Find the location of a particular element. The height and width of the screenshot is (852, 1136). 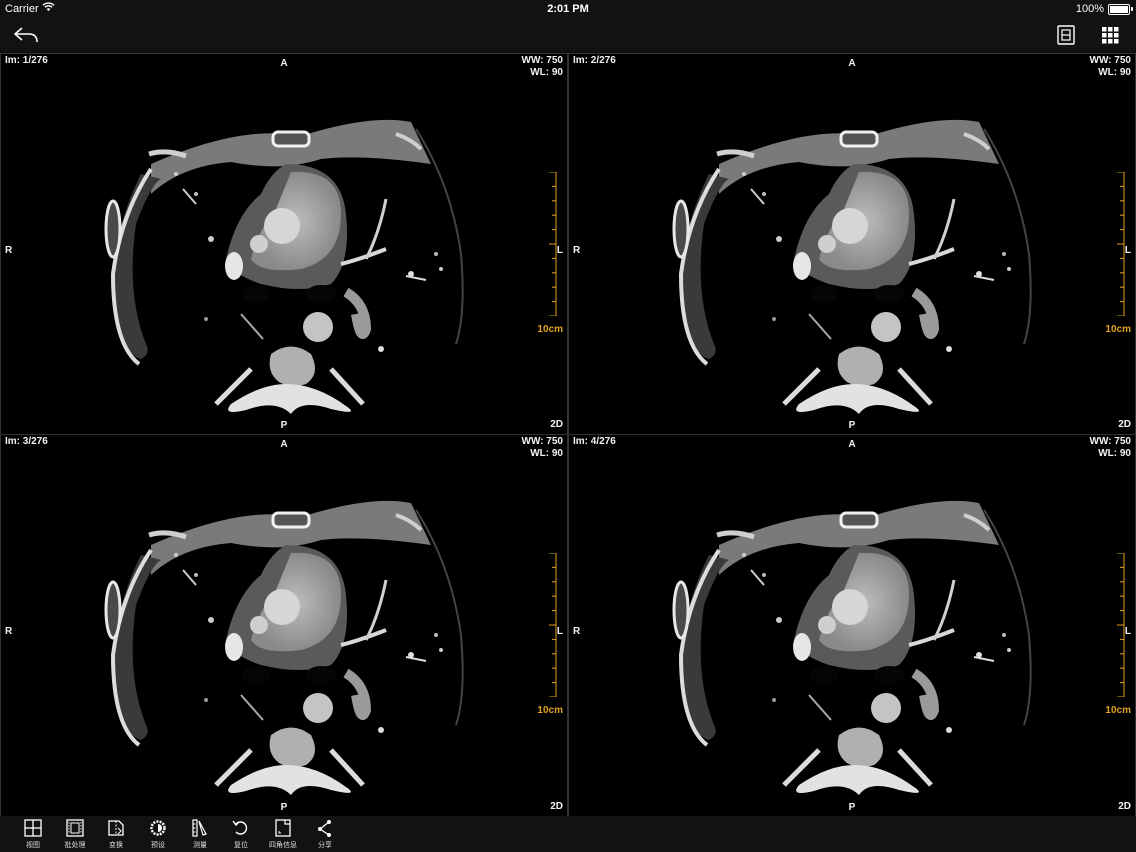

grid-view-icon is located at coordinates (33, 828).